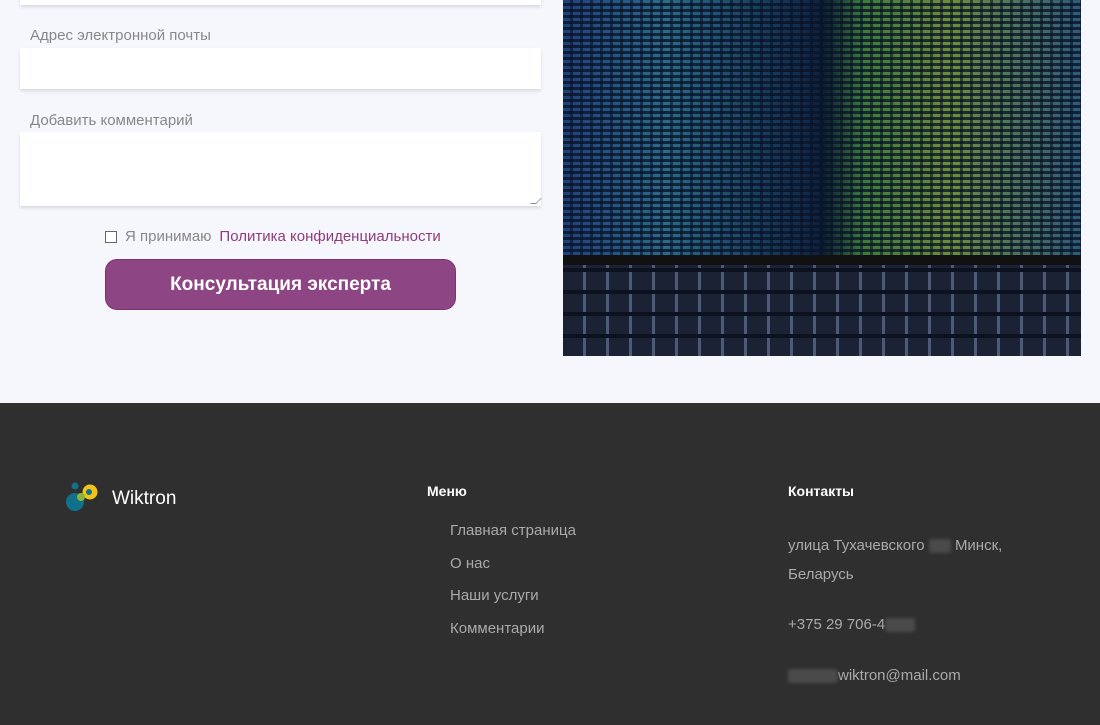  What do you see at coordinates (329, 236) in the screenshot?
I see `privacy-policy-link: Политика конфиденциальности` at bounding box center [329, 236].